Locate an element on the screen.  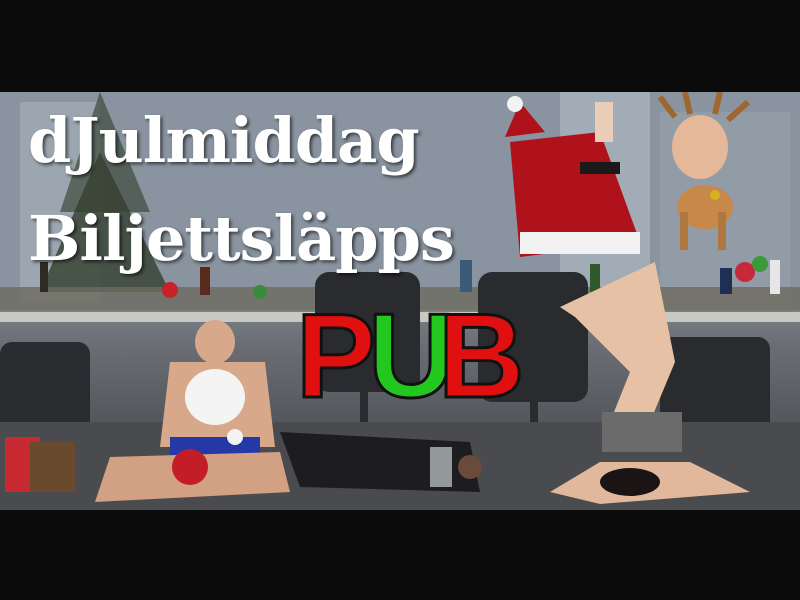
gift-bag is located at coordinates (40, 464).